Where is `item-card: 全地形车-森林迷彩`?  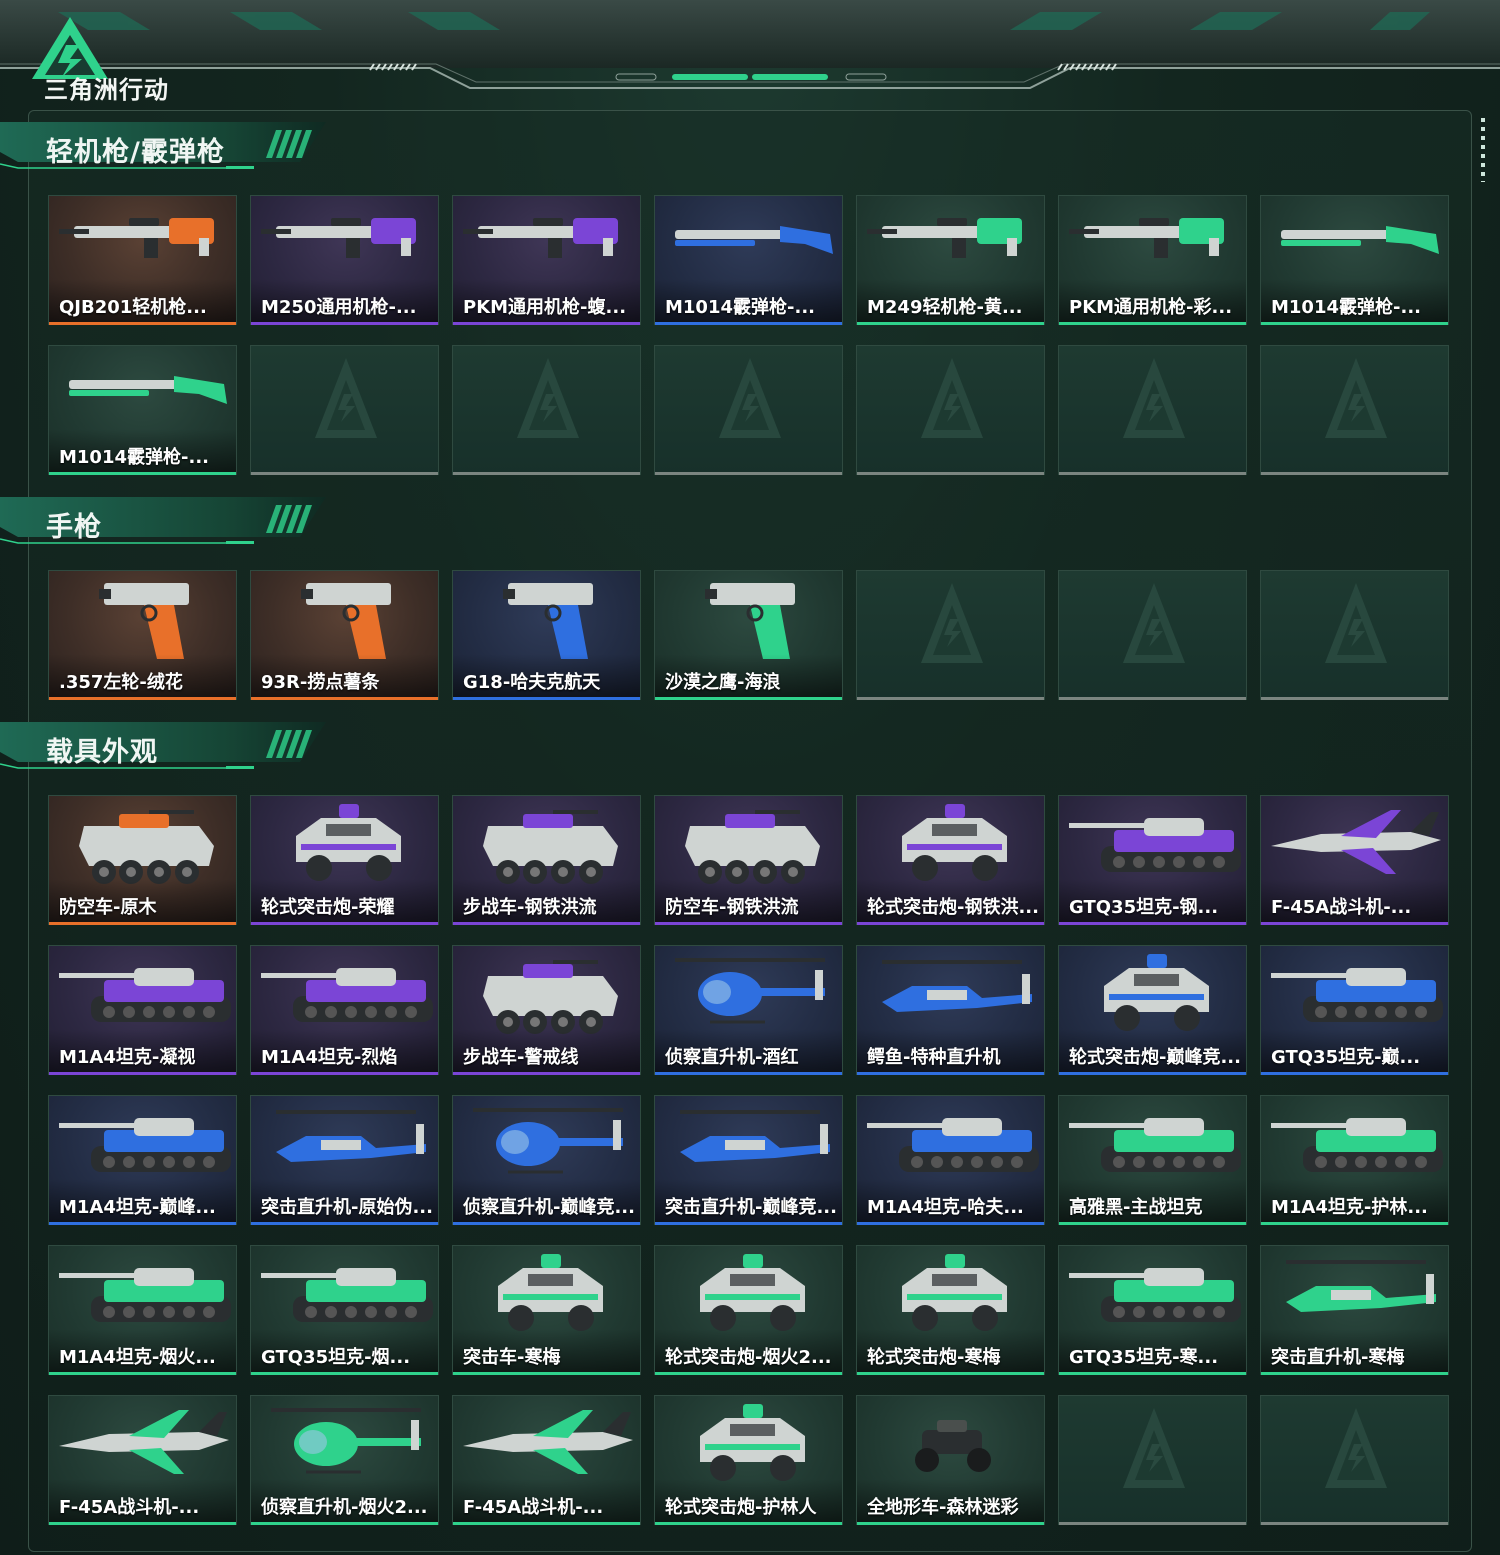 item-card: 全地形车-森林迷彩 is located at coordinates (950, 1460).